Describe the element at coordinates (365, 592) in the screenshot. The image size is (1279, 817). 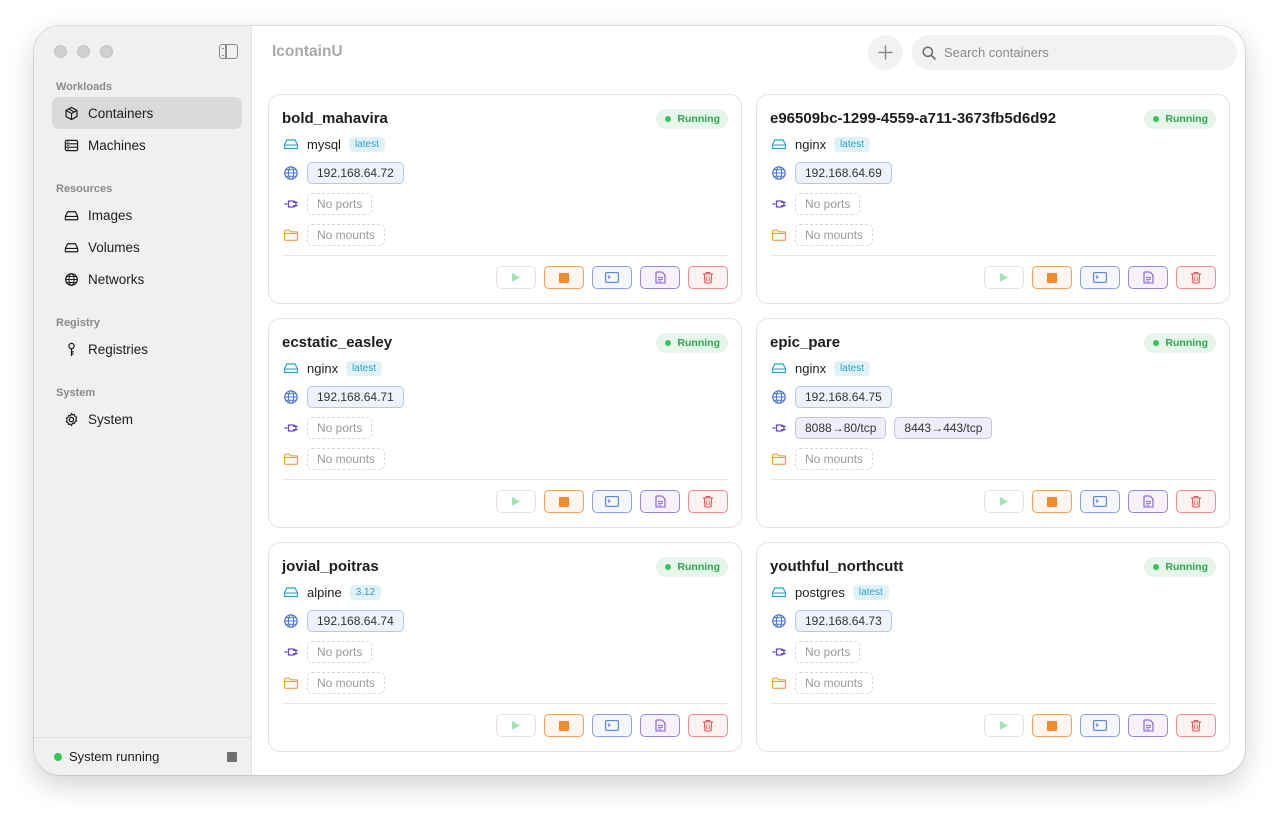
I see `image-tag: 3.12` at that location.